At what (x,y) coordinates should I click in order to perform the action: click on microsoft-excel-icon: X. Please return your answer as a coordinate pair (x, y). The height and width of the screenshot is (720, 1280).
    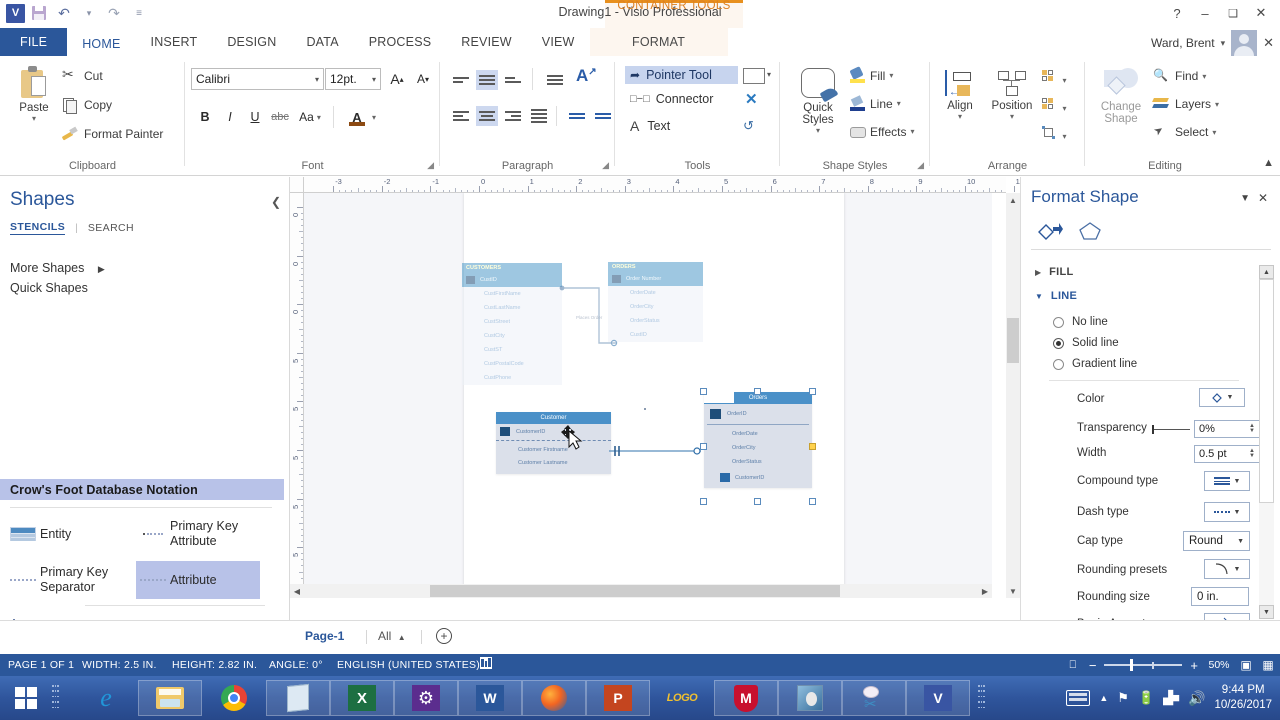
    Looking at the image, I should click on (362, 698).